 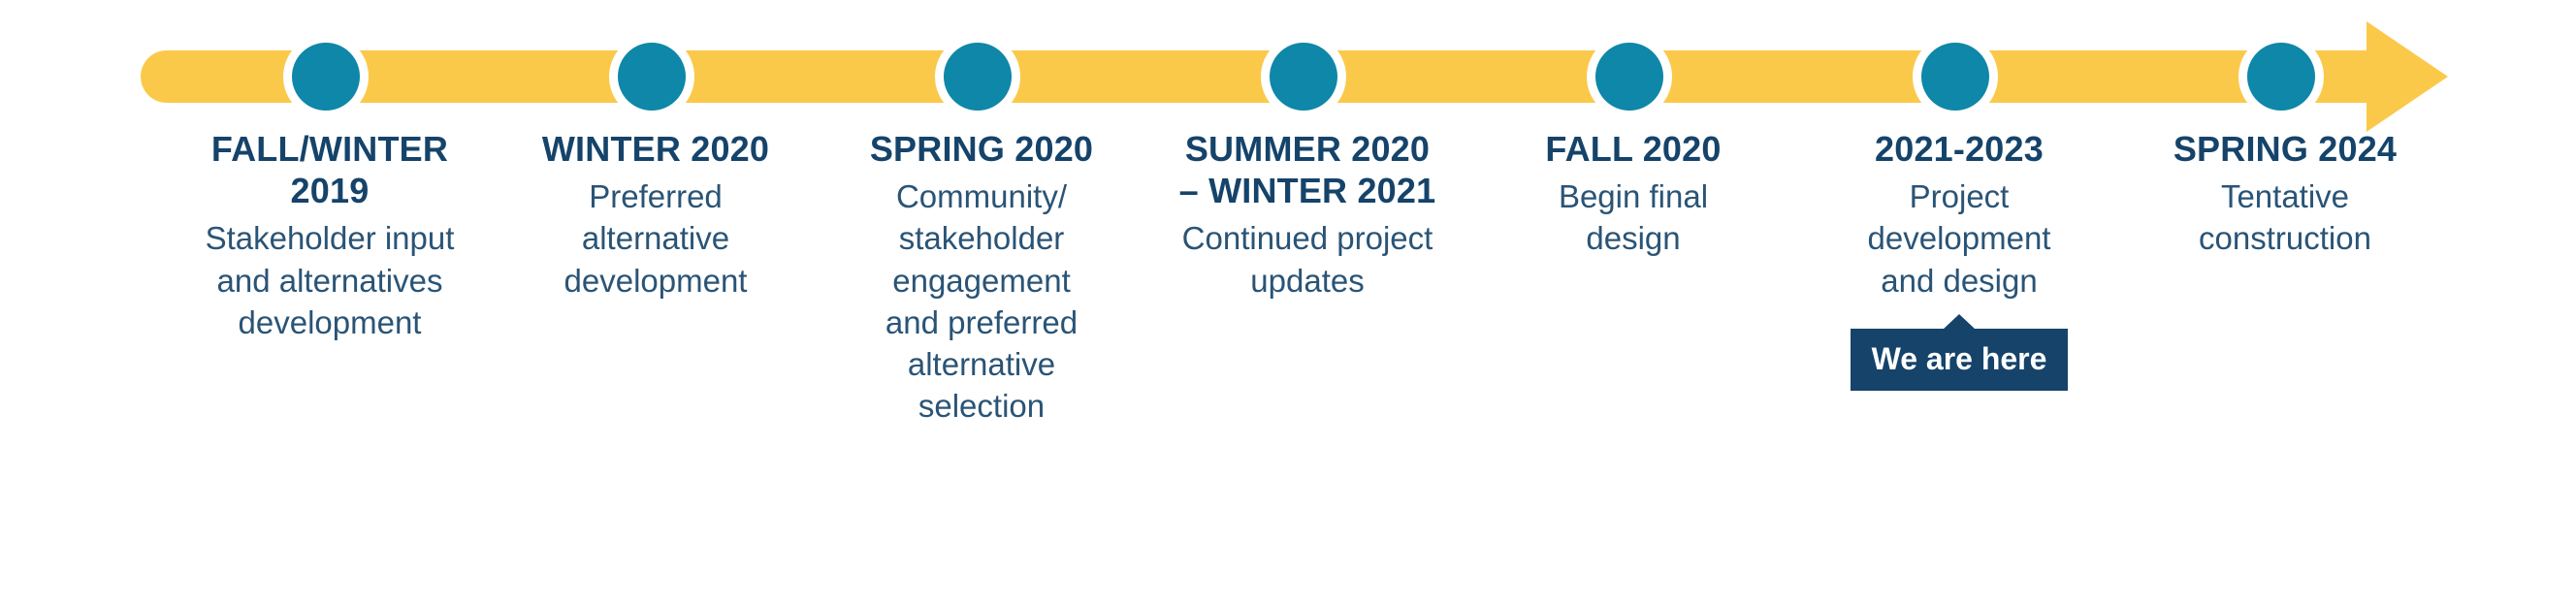 What do you see at coordinates (329, 170) in the screenshot?
I see `milestone-period-label: FALL/WINTER 2019` at bounding box center [329, 170].